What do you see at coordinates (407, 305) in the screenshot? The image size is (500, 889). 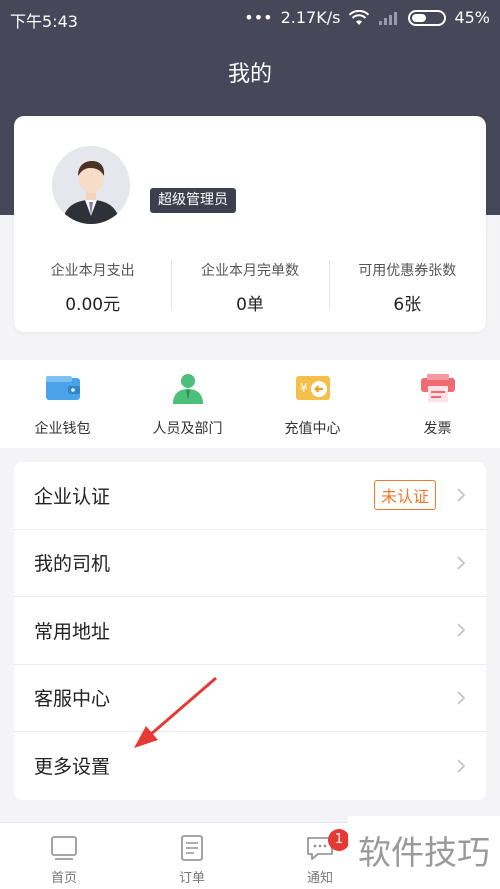 I see `stat-value: 6张` at bounding box center [407, 305].